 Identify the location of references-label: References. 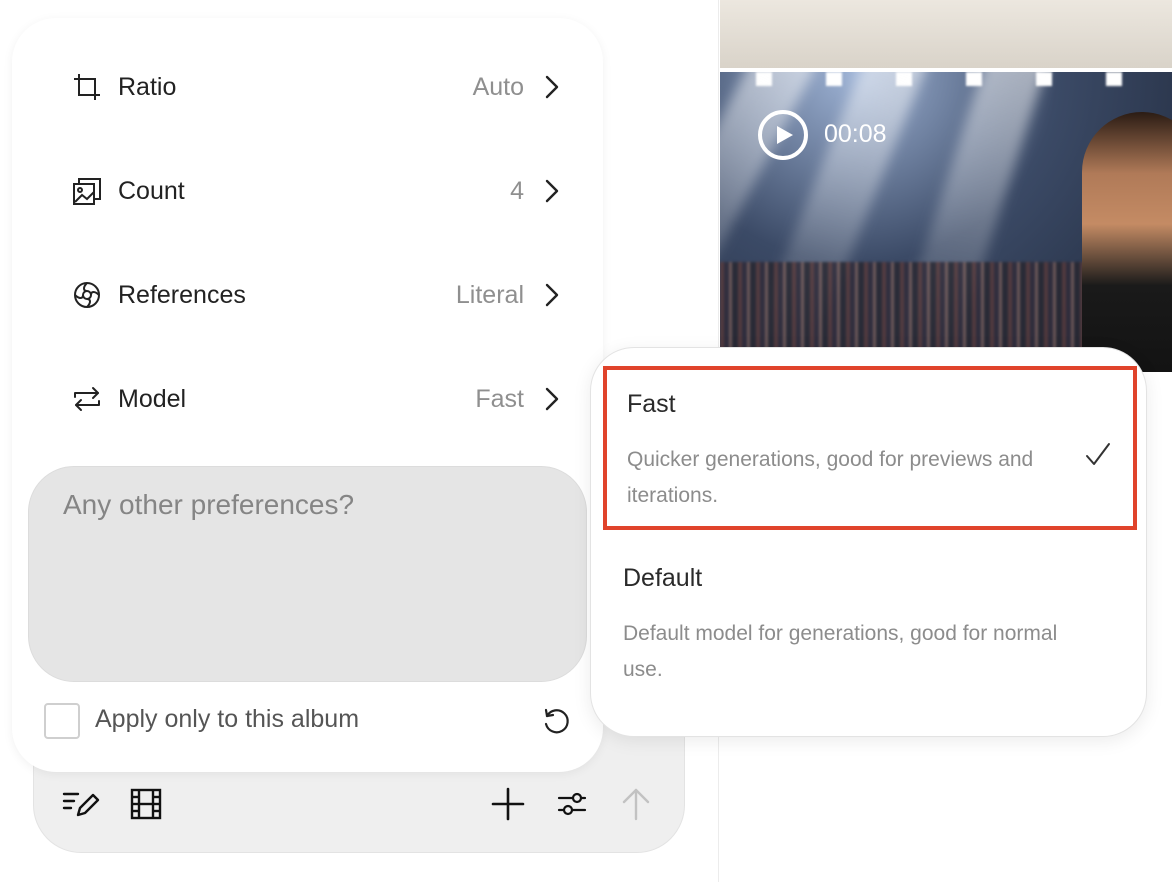
(182, 294).